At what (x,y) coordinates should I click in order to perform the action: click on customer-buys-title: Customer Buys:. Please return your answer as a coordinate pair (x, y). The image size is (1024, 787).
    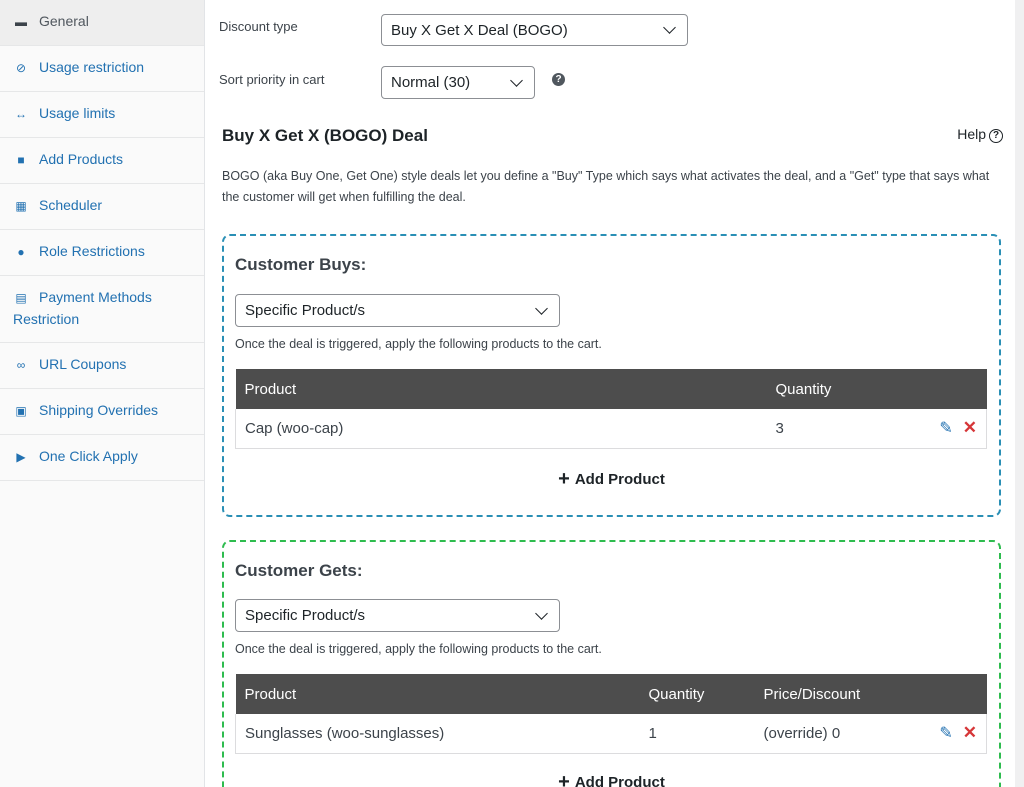
    Looking at the image, I should click on (301, 264).